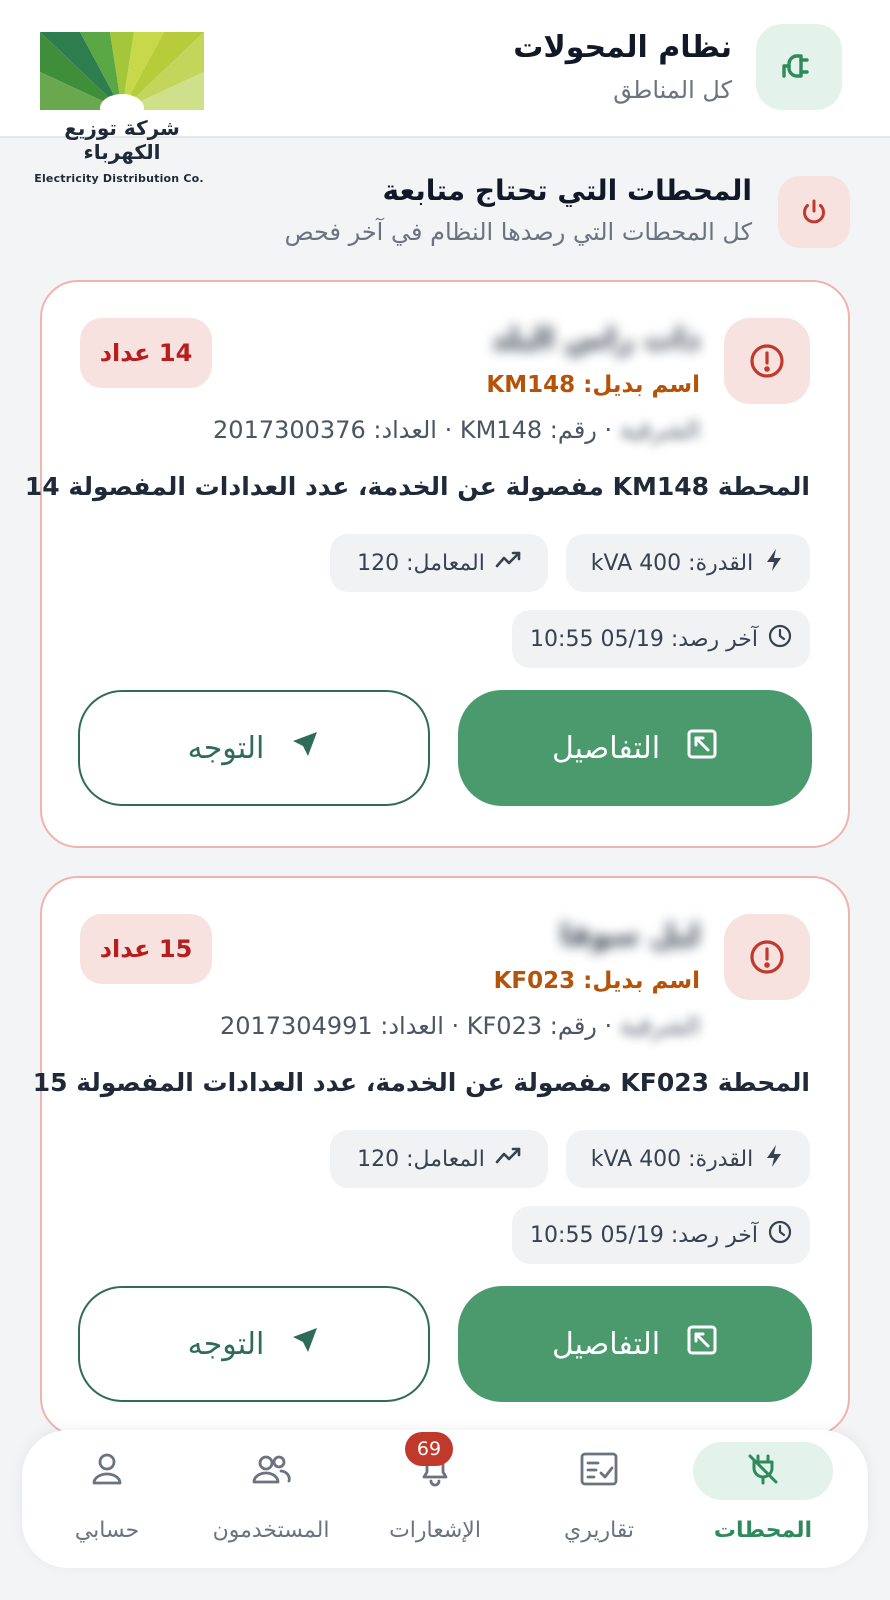 Image resolution: width=890 pixels, height=1600 pixels. I want to click on app-subtitle: كل المناطق, so click(672, 90).